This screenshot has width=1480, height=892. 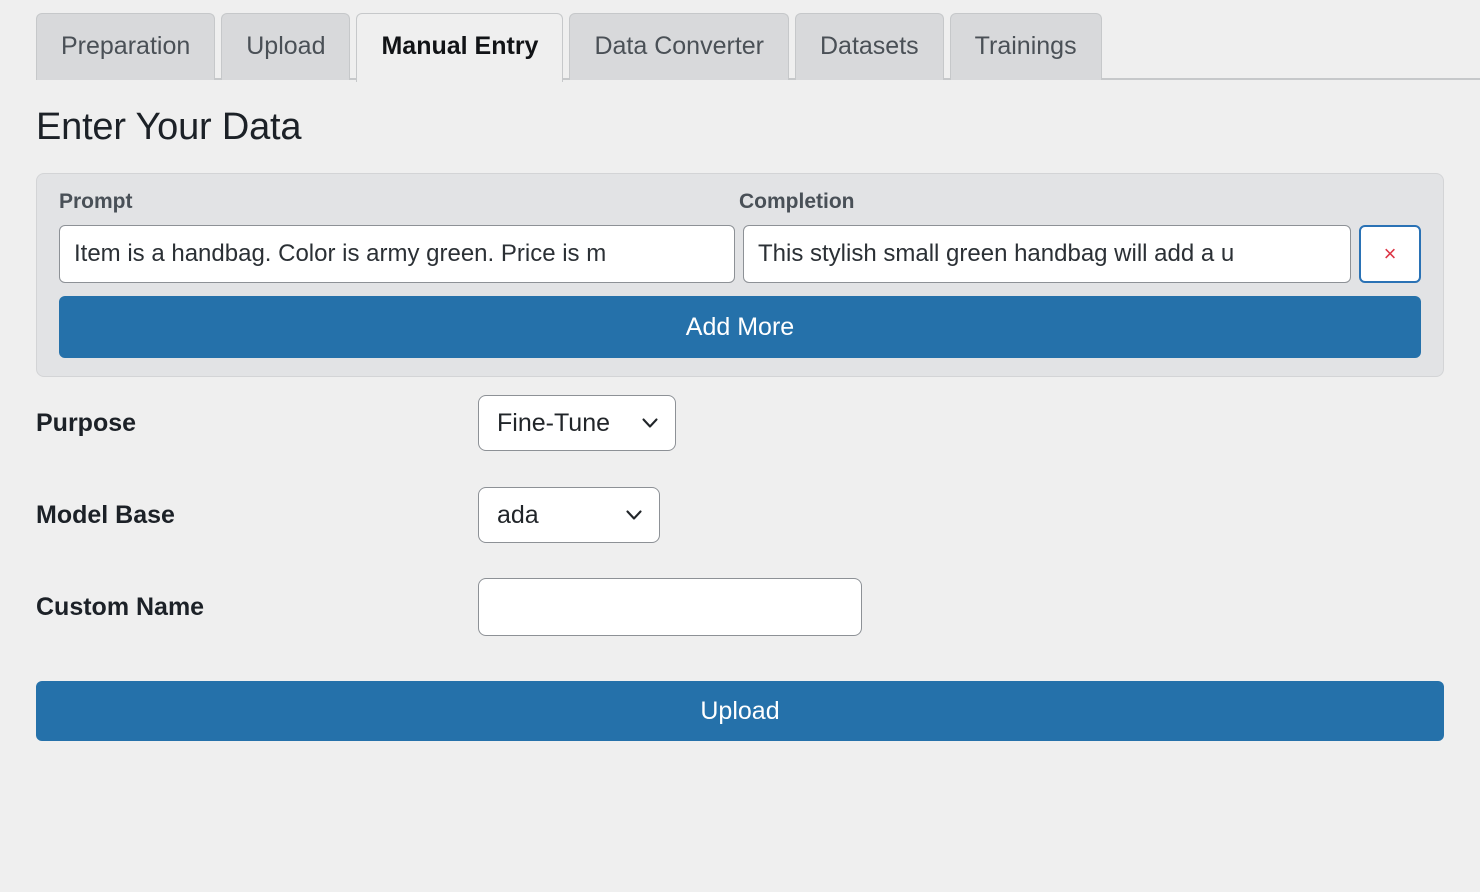 What do you see at coordinates (740, 711) in the screenshot?
I see `upload-button: Upload` at bounding box center [740, 711].